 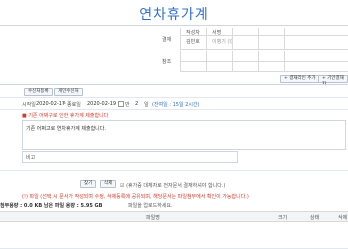 I want to click on end-label: 종료일, so click(x=74, y=105).